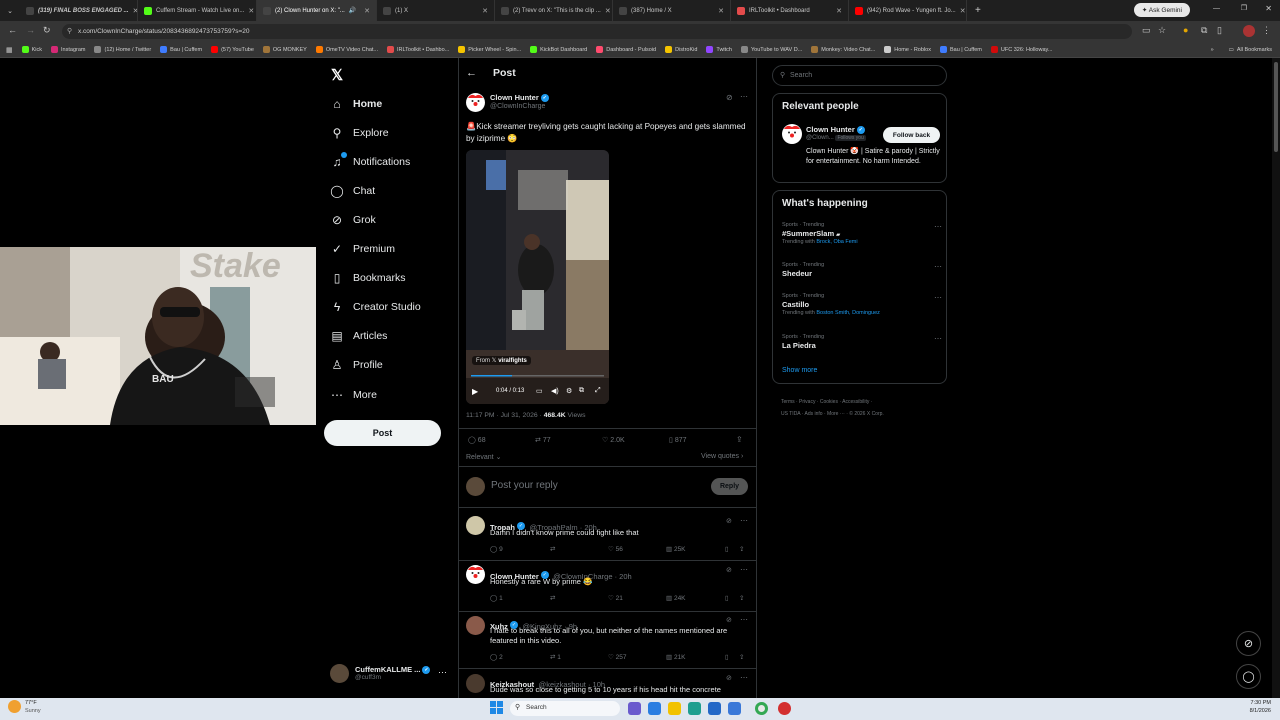  I want to click on browser-tab: Cuffem Stream - Watch Live on... ✕, so click(197, 10).